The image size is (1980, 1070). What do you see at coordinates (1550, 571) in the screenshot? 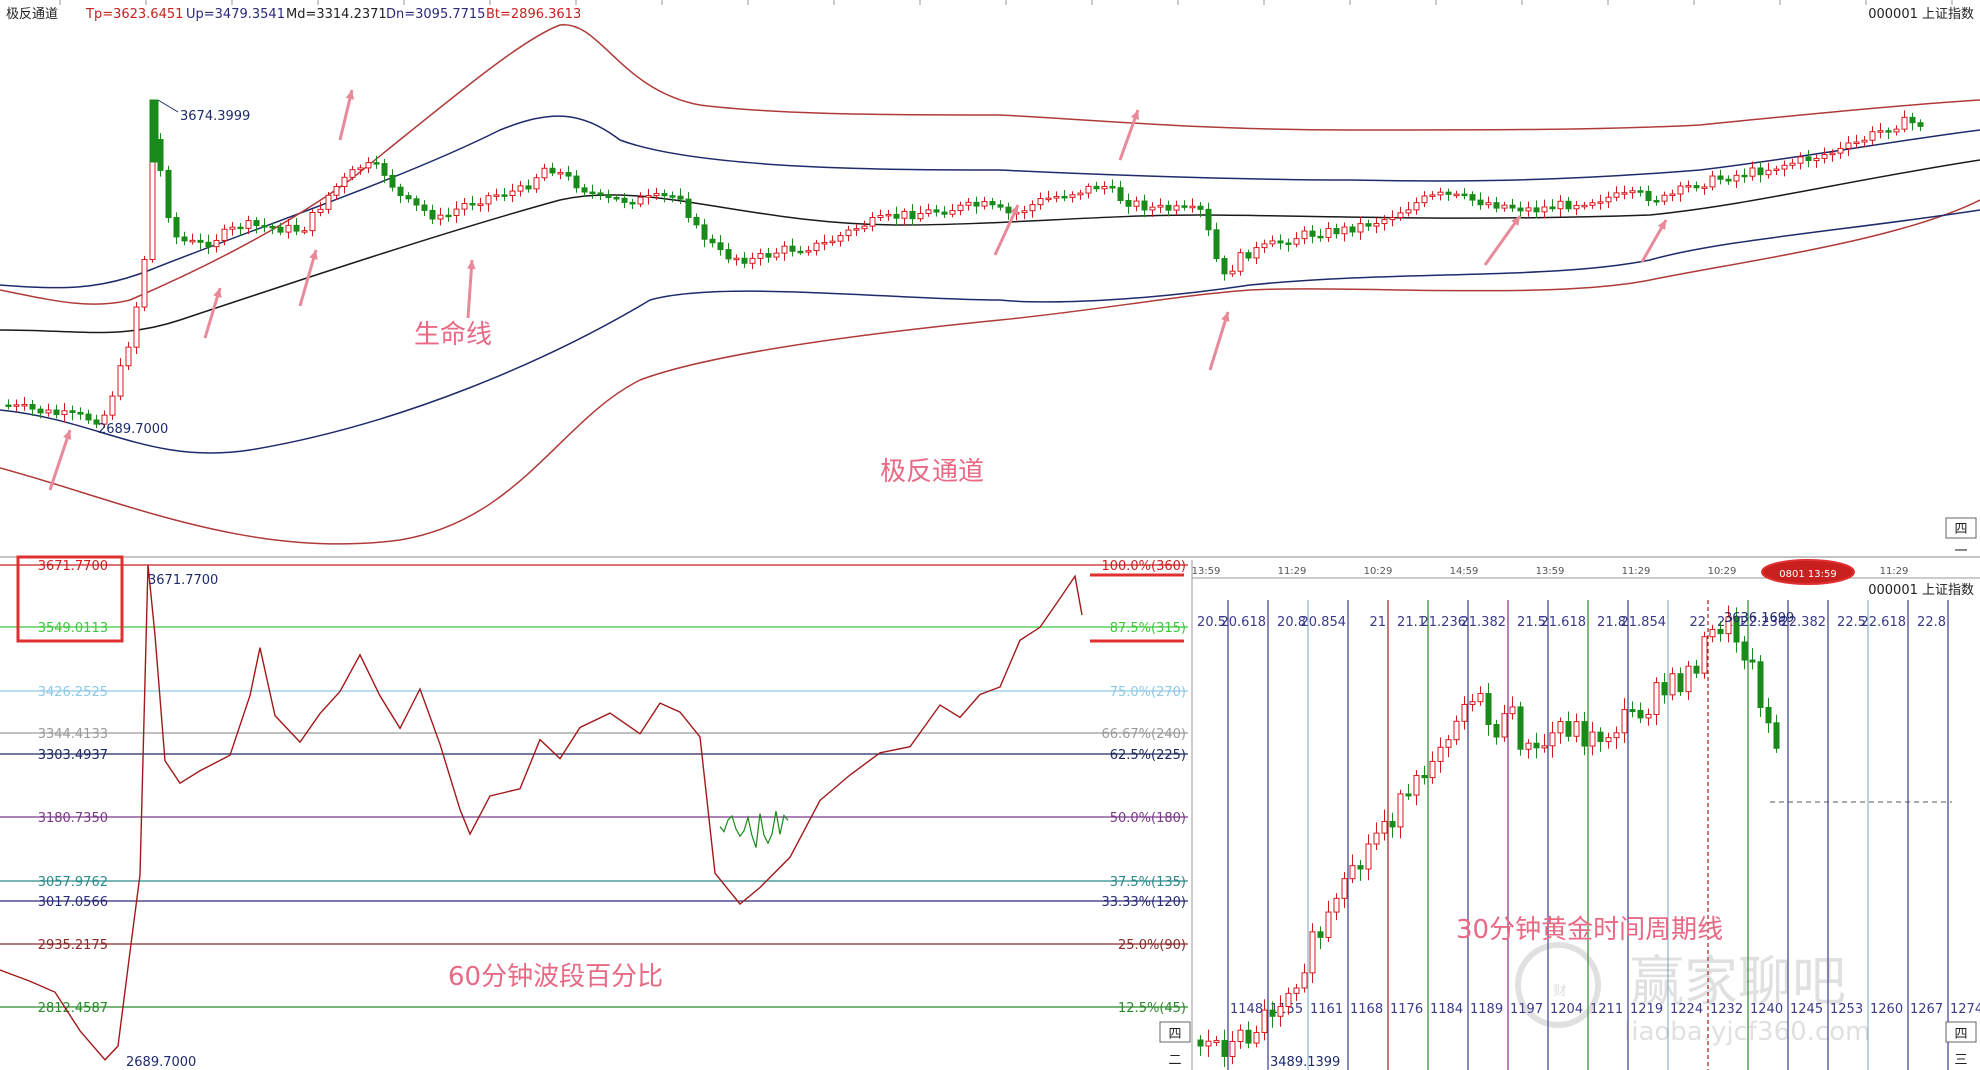
I see `br-time-label: 13:59` at bounding box center [1550, 571].